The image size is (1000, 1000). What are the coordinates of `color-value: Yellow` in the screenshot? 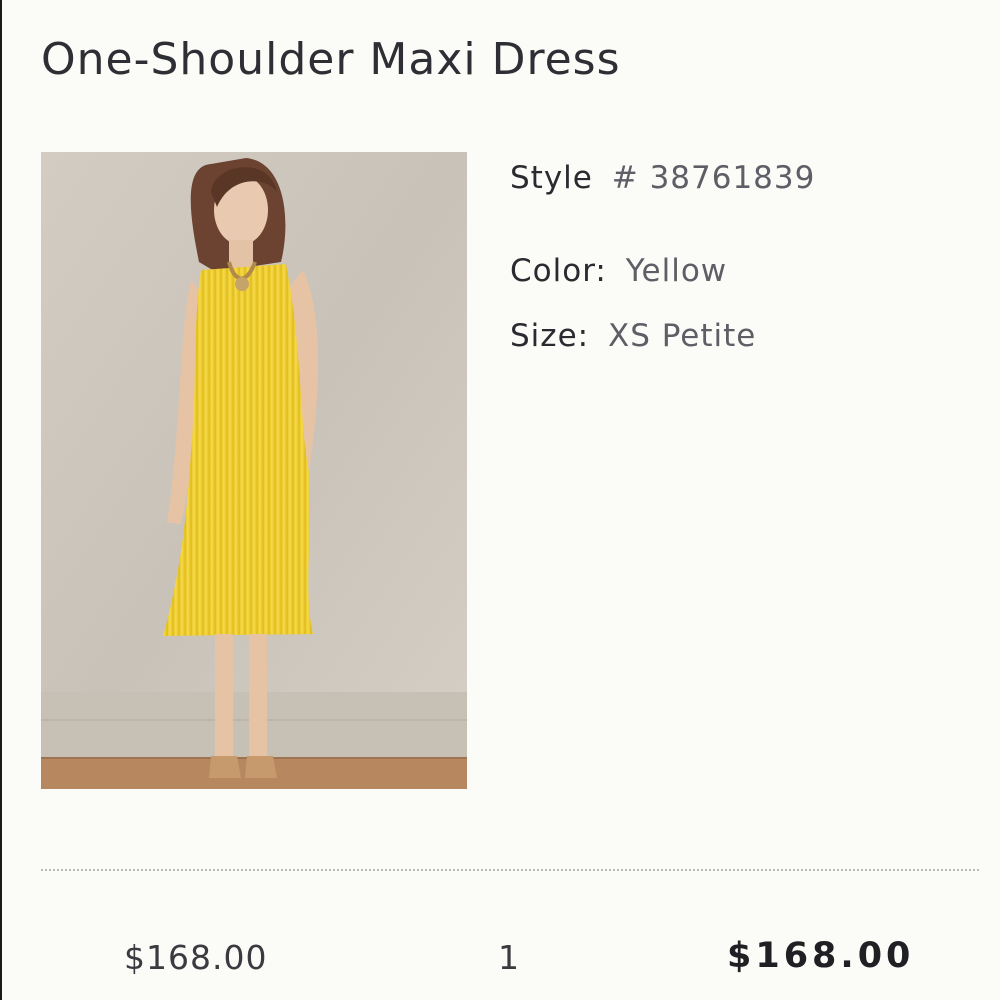 It's located at (676, 271).